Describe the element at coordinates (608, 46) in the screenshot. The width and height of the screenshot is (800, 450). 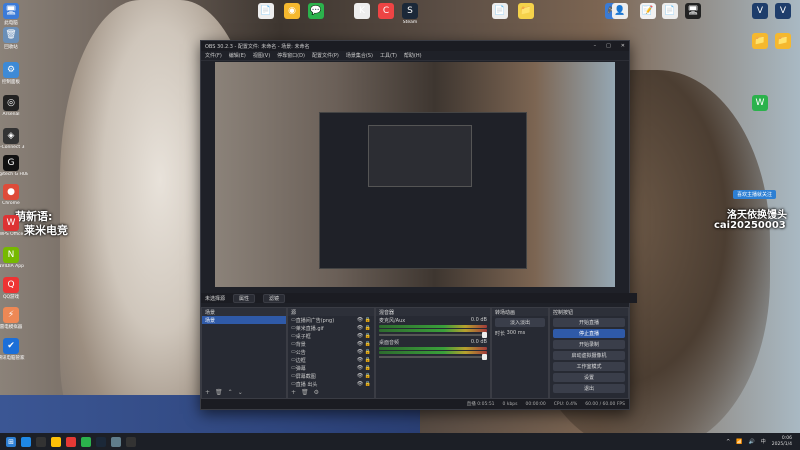
I see `maximize-icon: □` at that location.